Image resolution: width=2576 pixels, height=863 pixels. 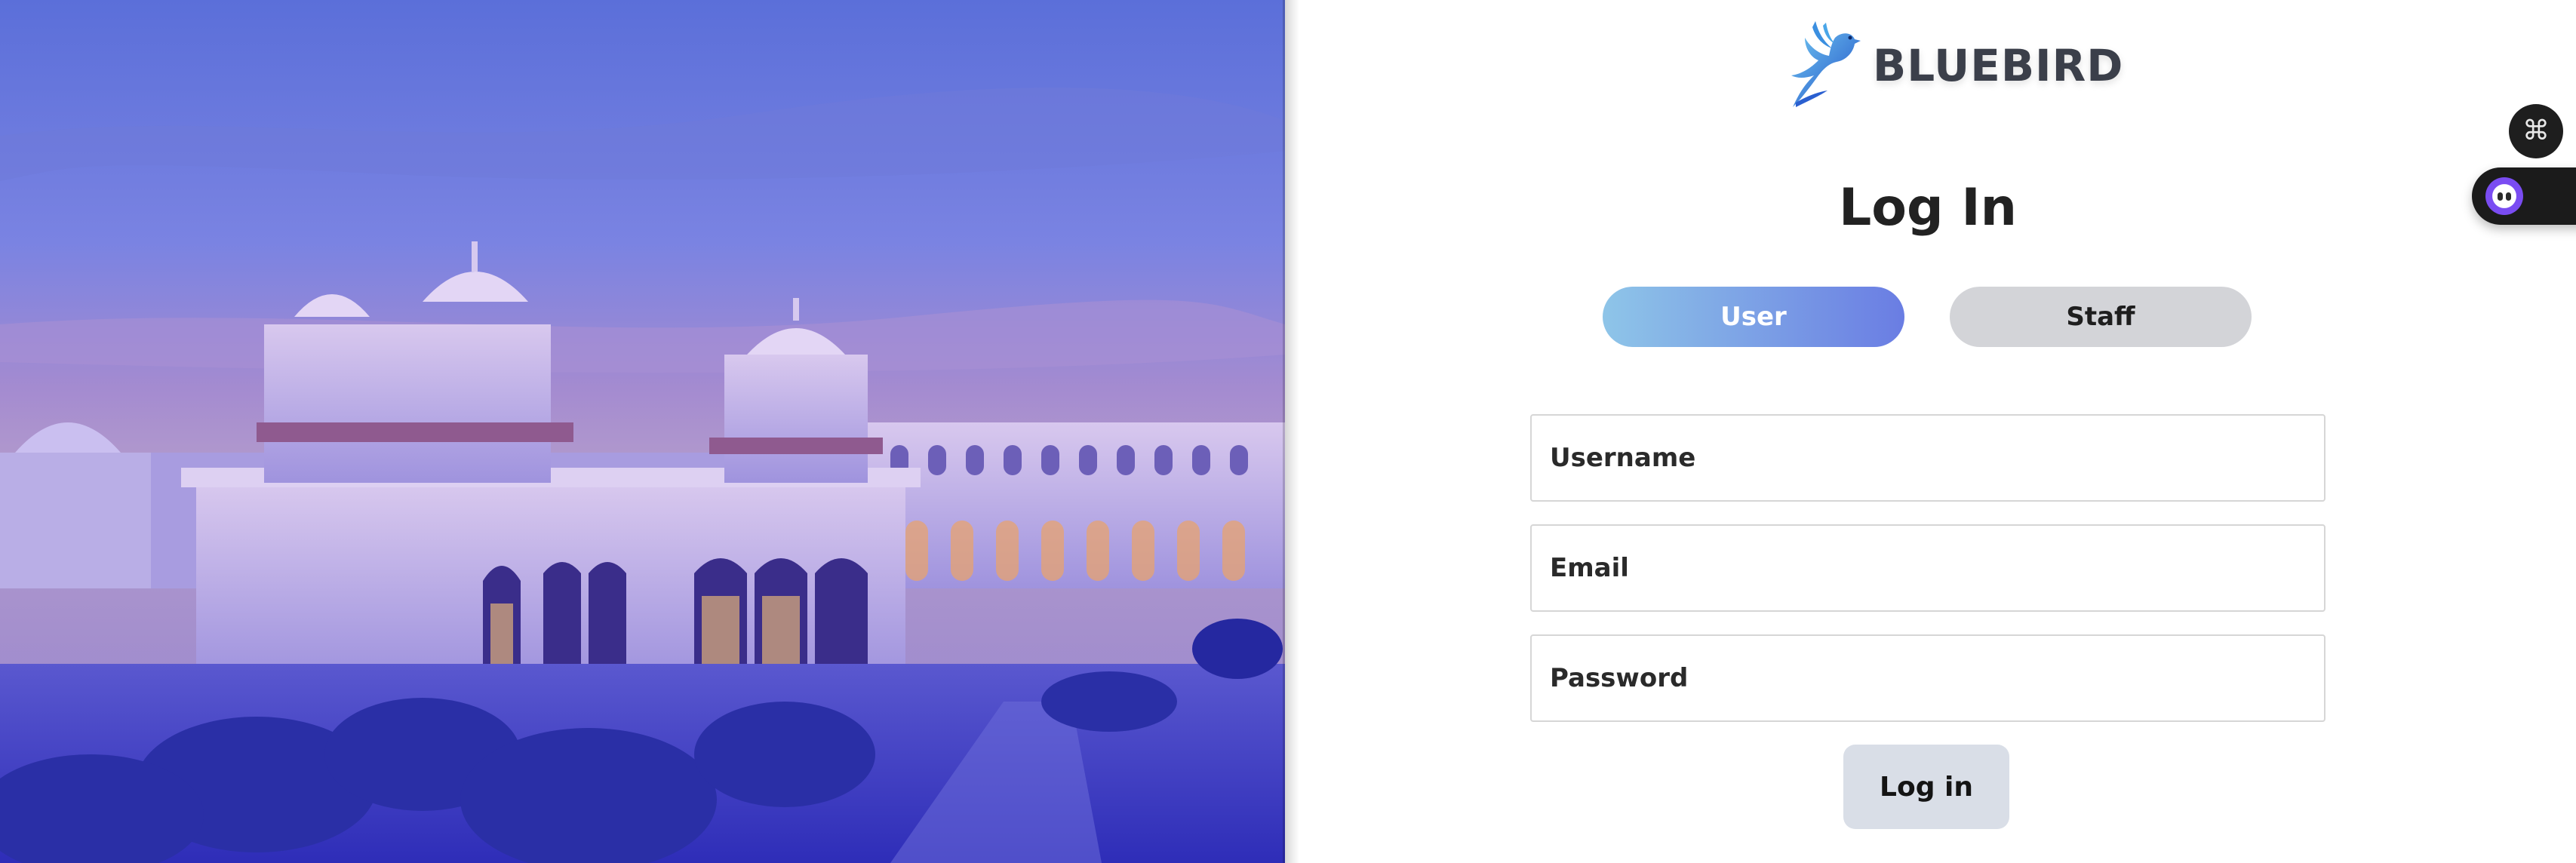 What do you see at coordinates (1753, 317) in the screenshot?
I see `tab-user: User` at bounding box center [1753, 317].